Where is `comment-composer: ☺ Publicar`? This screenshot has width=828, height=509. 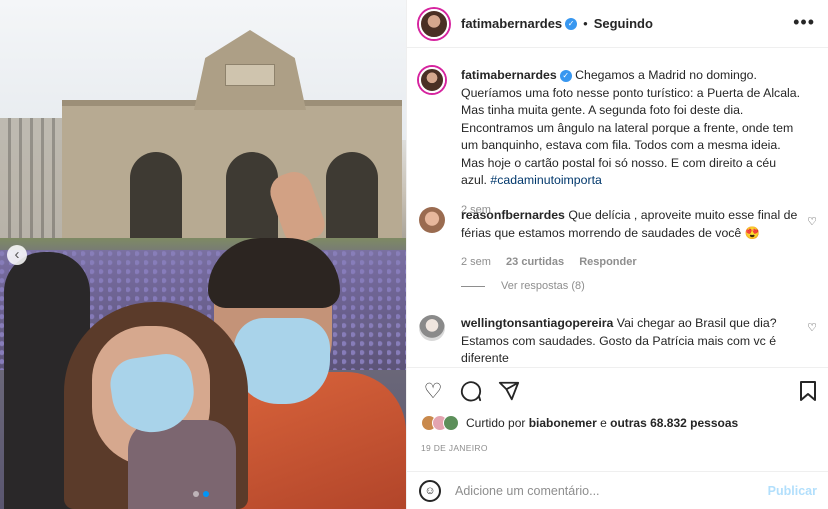 comment-composer: ☺ Publicar is located at coordinates (617, 490).